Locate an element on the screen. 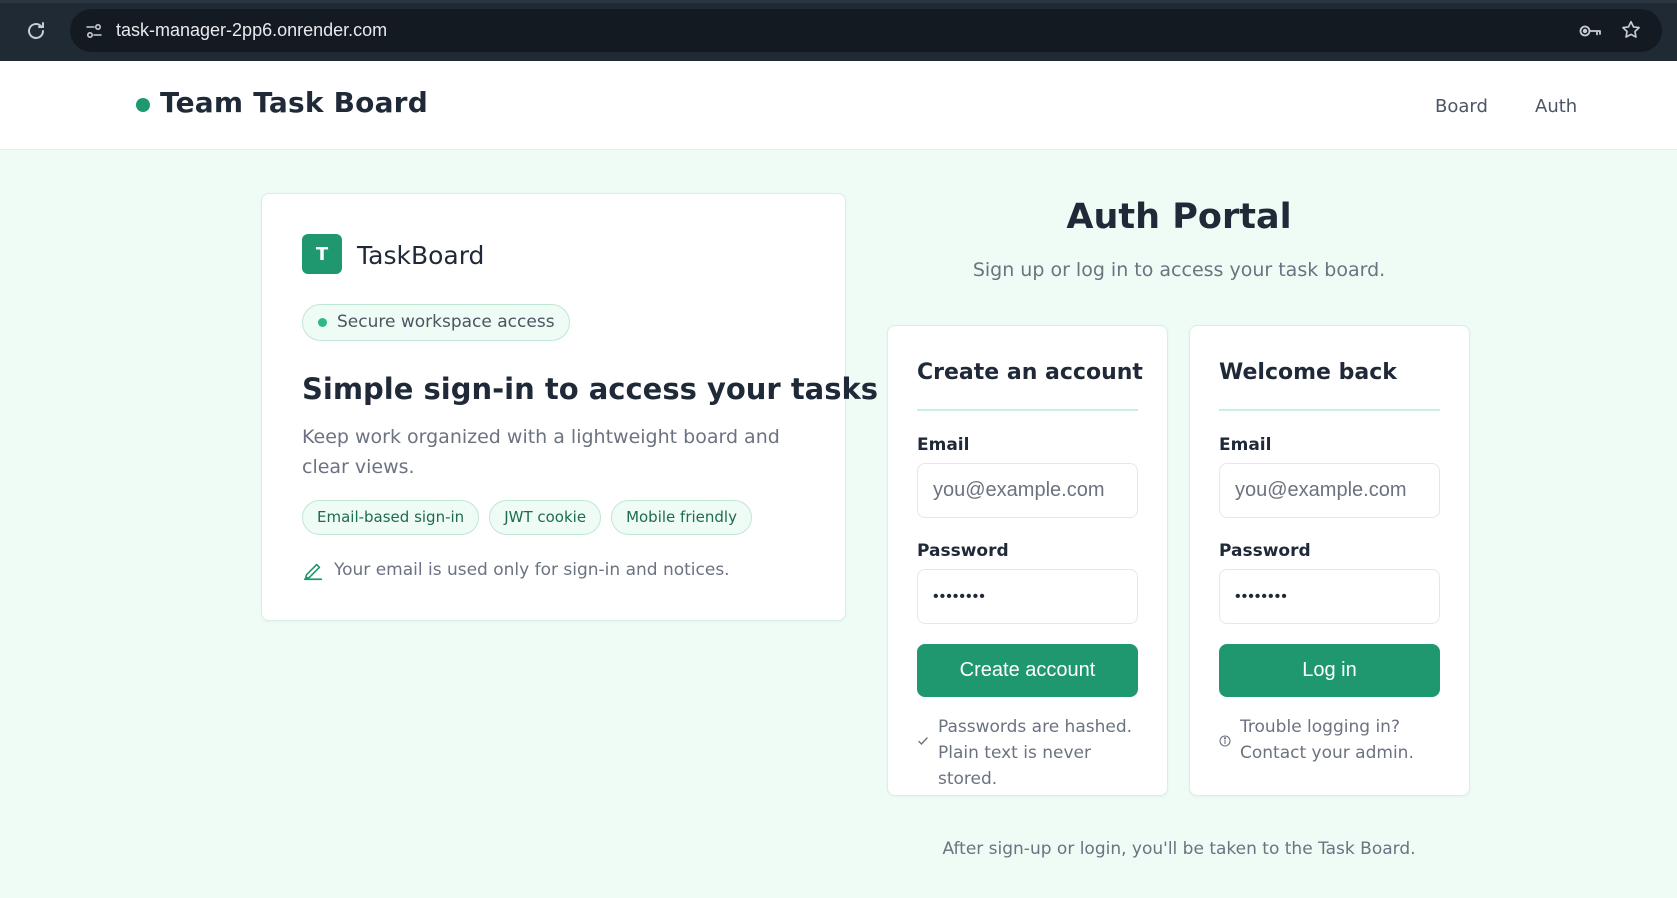  signup-password-input is located at coordinates (1027, 596).